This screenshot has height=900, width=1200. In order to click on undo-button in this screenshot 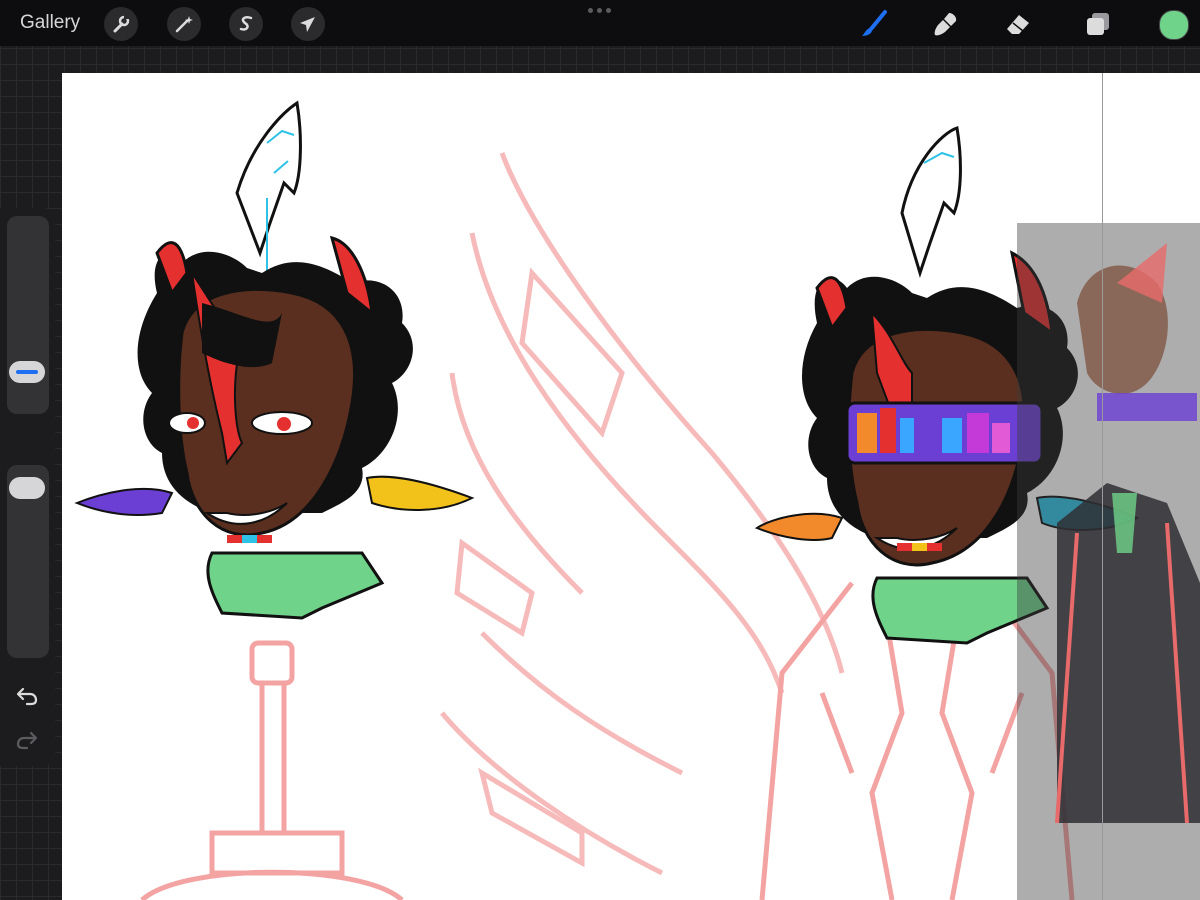, I will do `click(27, 696)`.